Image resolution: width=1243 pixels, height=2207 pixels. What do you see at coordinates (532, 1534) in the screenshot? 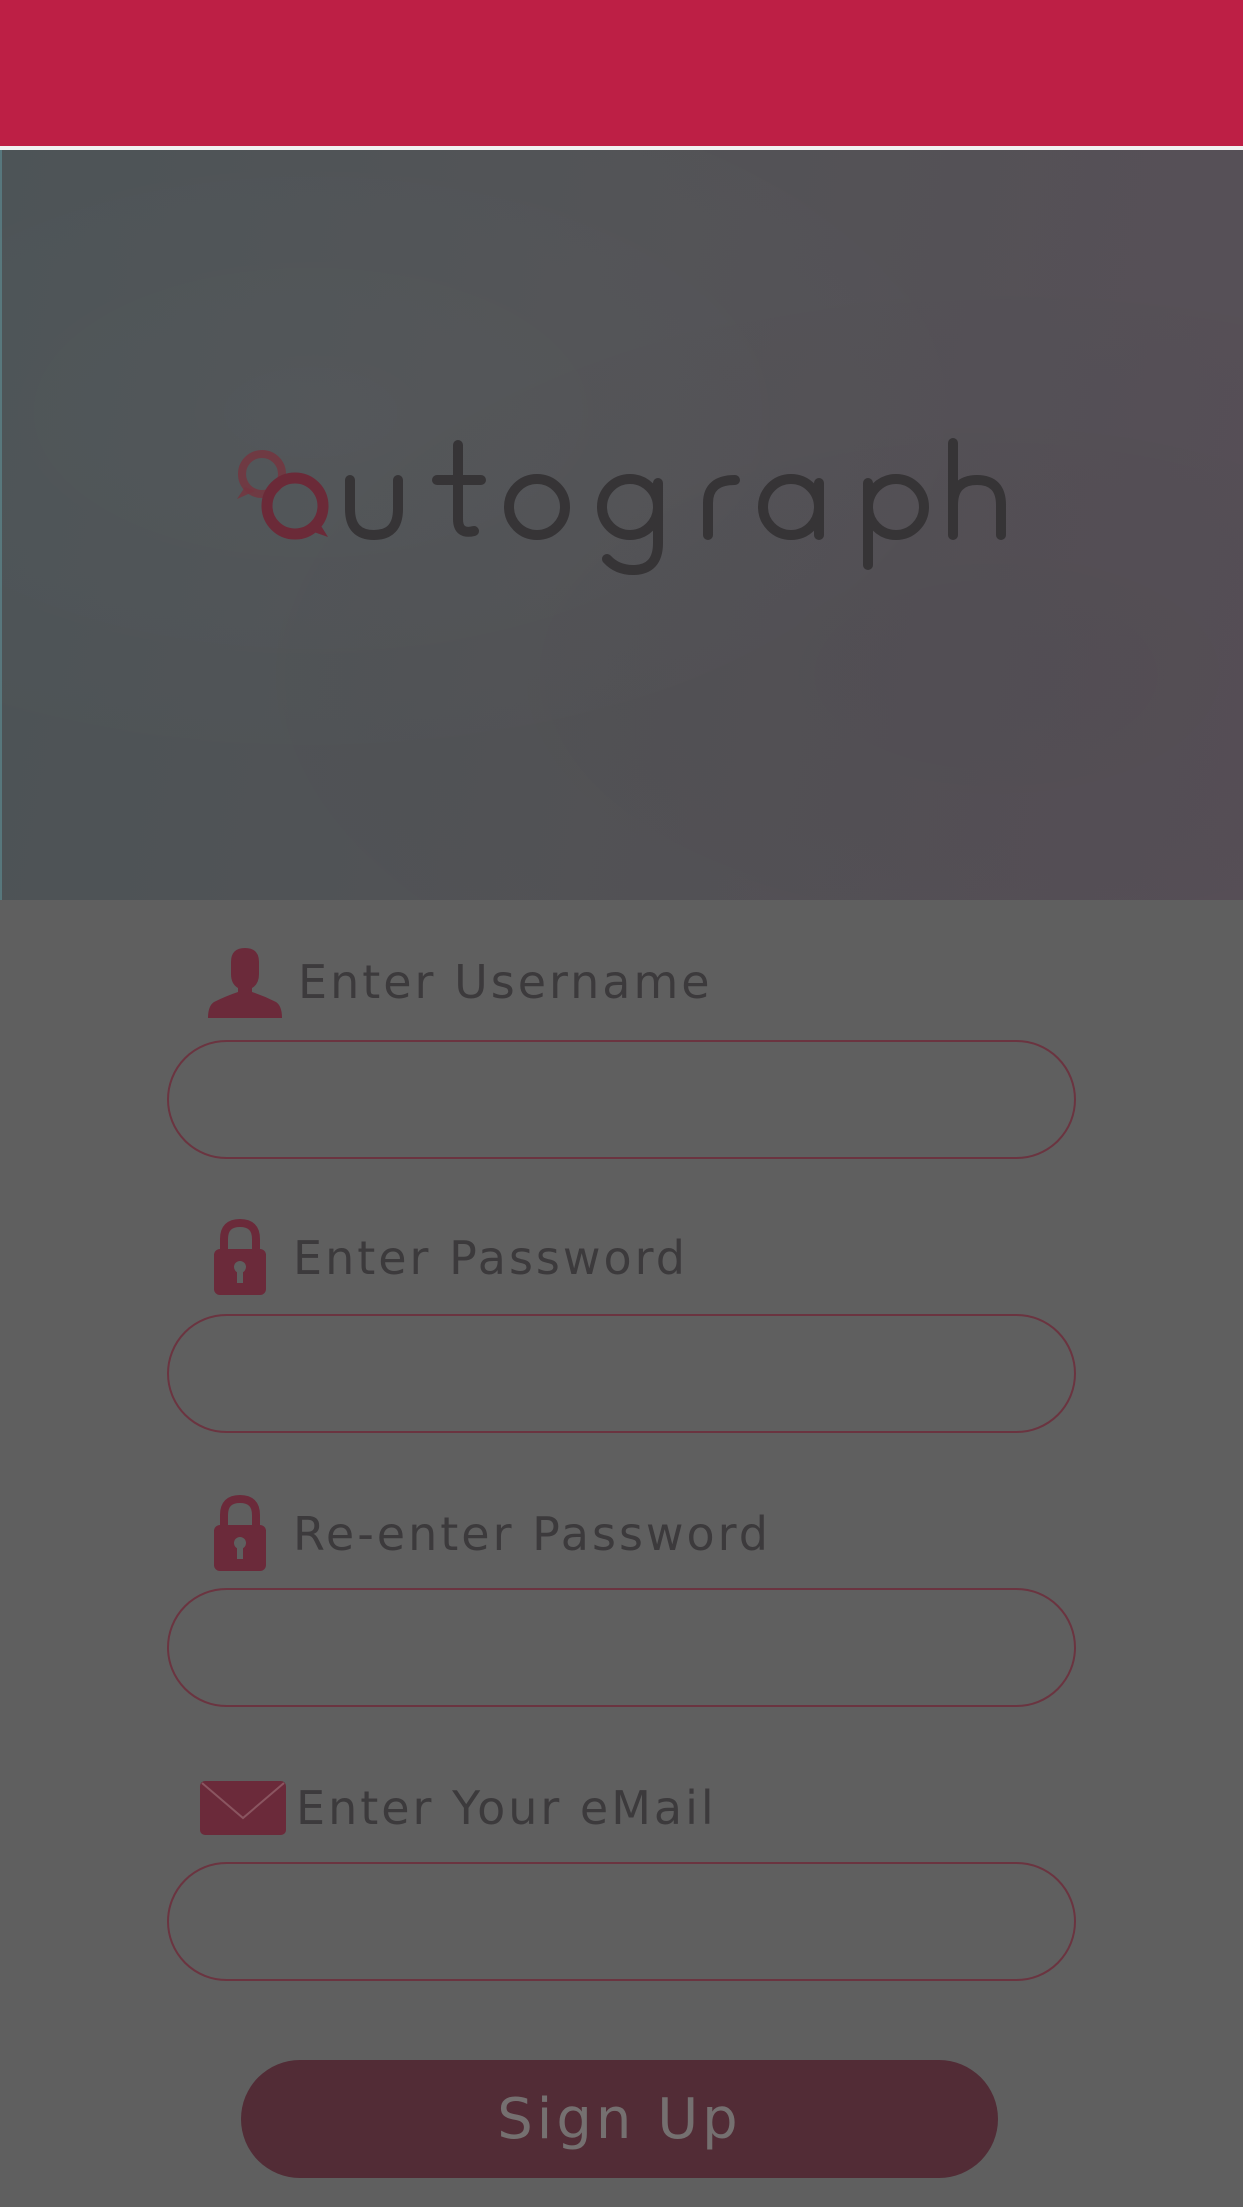
I see `confirm-password-label: Re-enter Password` at bounding box center [532, 1534].